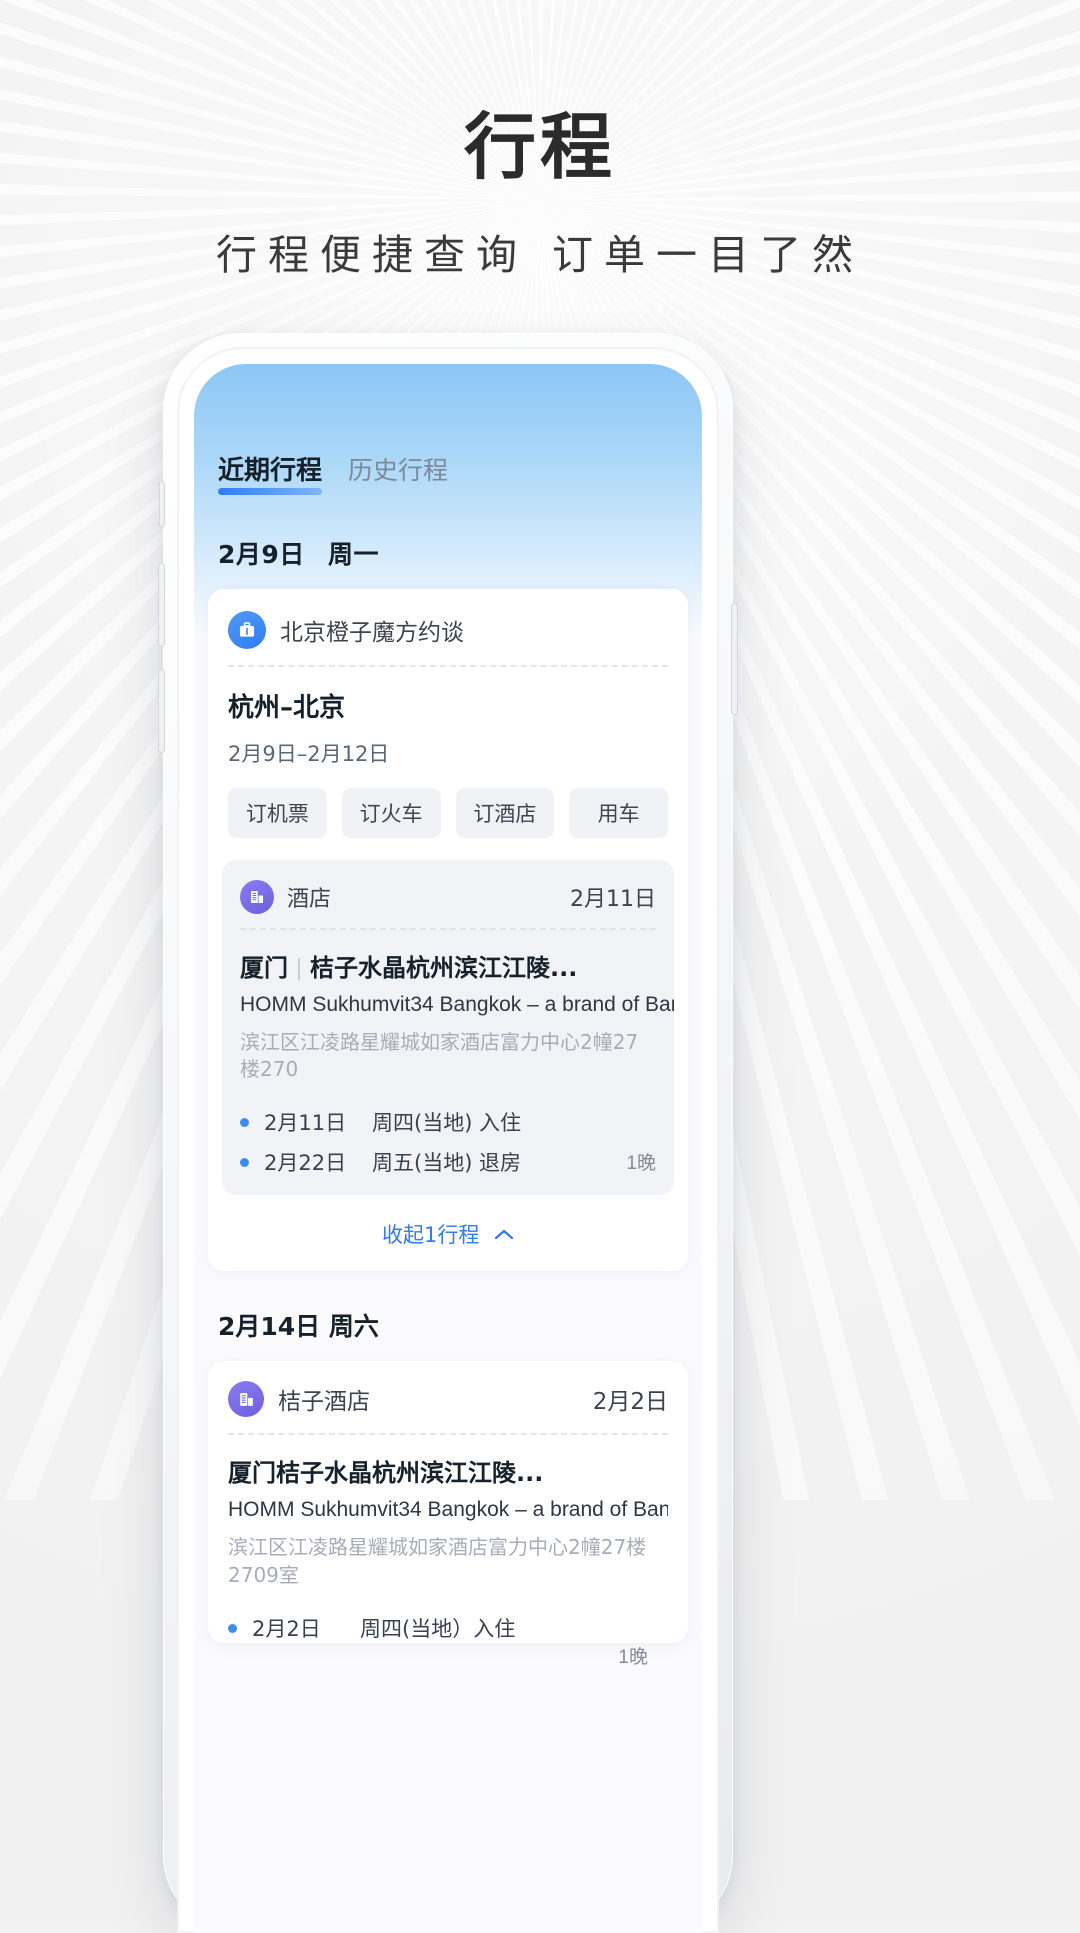 The image size is (1080, 1933). Describe the element at coordinates (286, 1629) in the screenshot. I see `checkin-date: 2月2日` at that location.